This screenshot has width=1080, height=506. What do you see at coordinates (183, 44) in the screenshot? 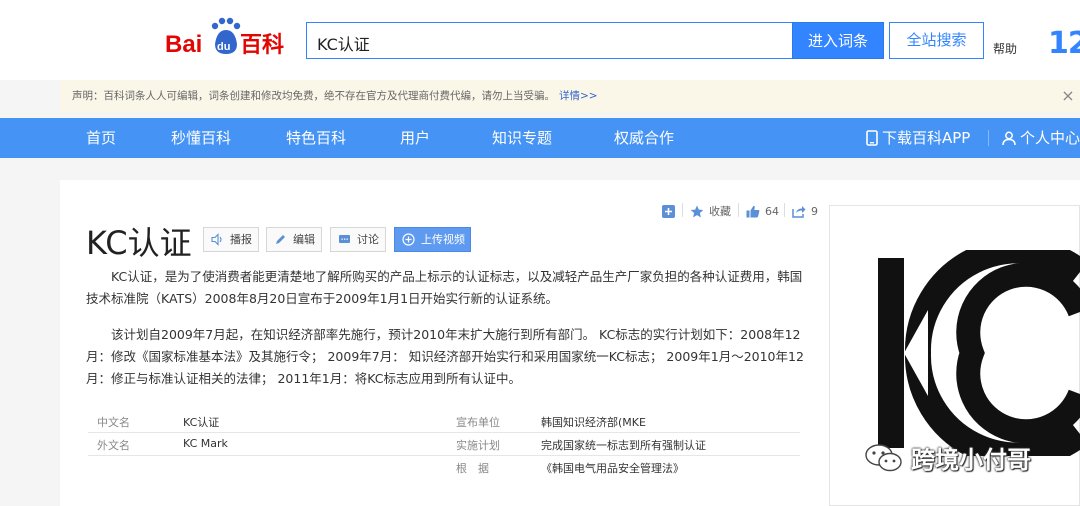
I see `svg-text: Bai` at bounding box center [183, 44].